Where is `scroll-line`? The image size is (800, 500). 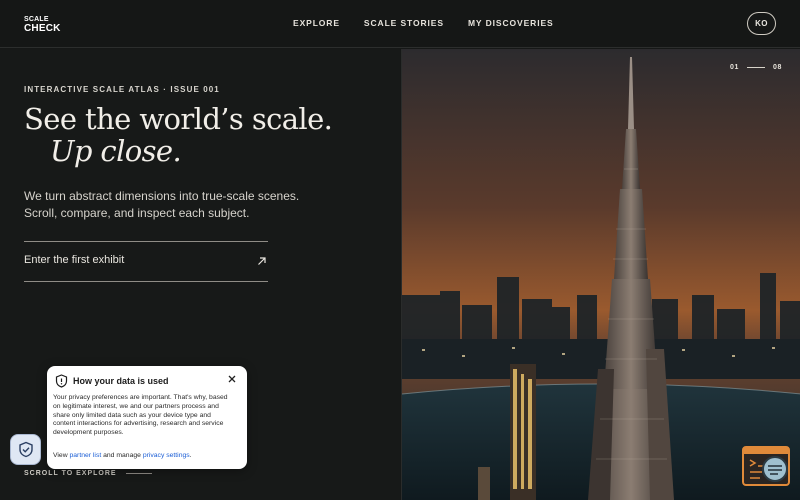
scroll-line is located at coordinates (138, 473).